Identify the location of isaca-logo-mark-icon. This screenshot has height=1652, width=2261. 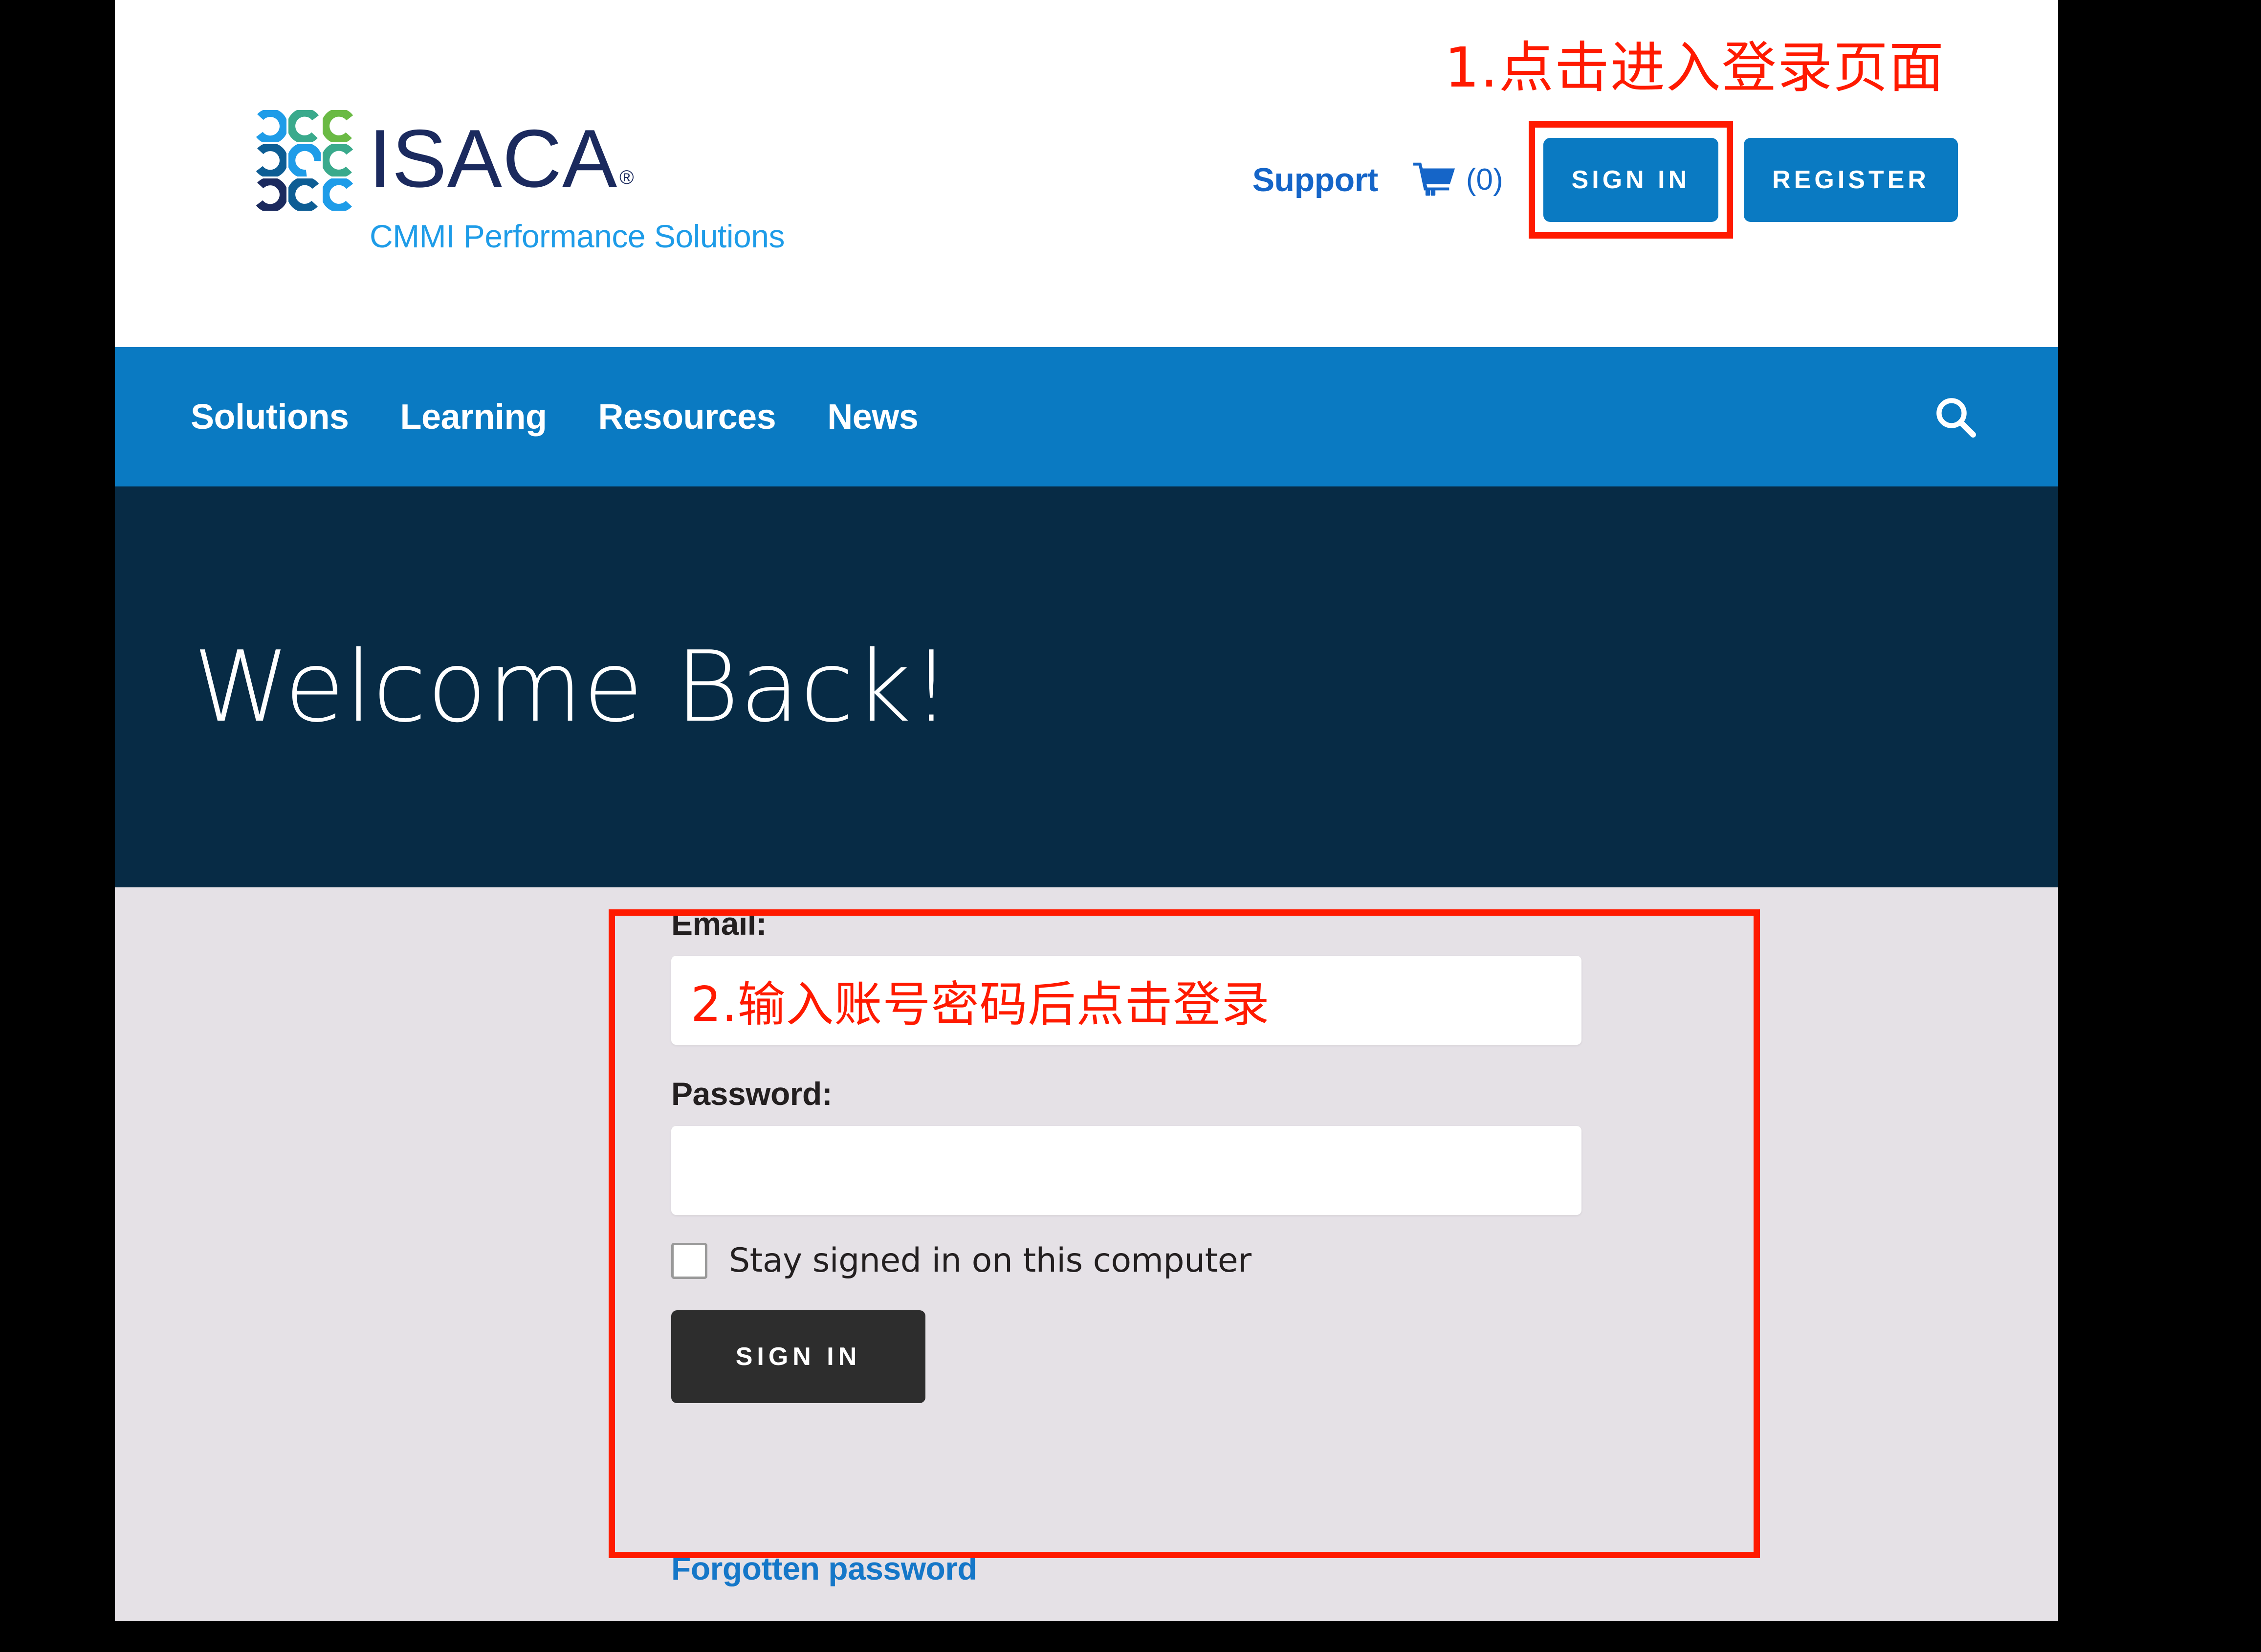
(304, 160).